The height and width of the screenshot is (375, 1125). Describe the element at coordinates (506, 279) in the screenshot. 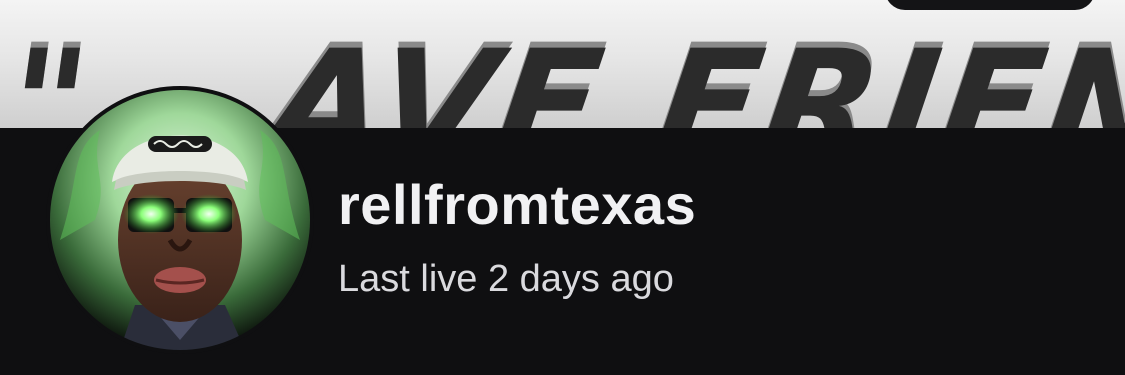

I see `last-live-status: Last live 2 days ago` at that location.